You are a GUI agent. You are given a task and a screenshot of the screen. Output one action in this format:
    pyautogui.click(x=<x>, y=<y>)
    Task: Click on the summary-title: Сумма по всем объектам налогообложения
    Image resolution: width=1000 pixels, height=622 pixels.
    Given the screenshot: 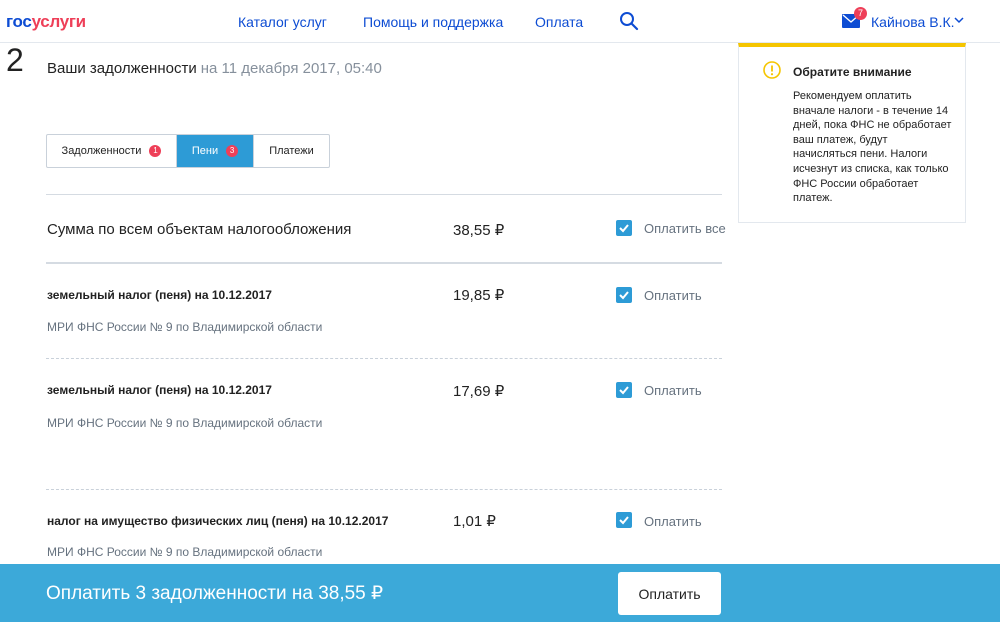 What is the action you would take?
    pyautogui.click(x=199, y=229)
    